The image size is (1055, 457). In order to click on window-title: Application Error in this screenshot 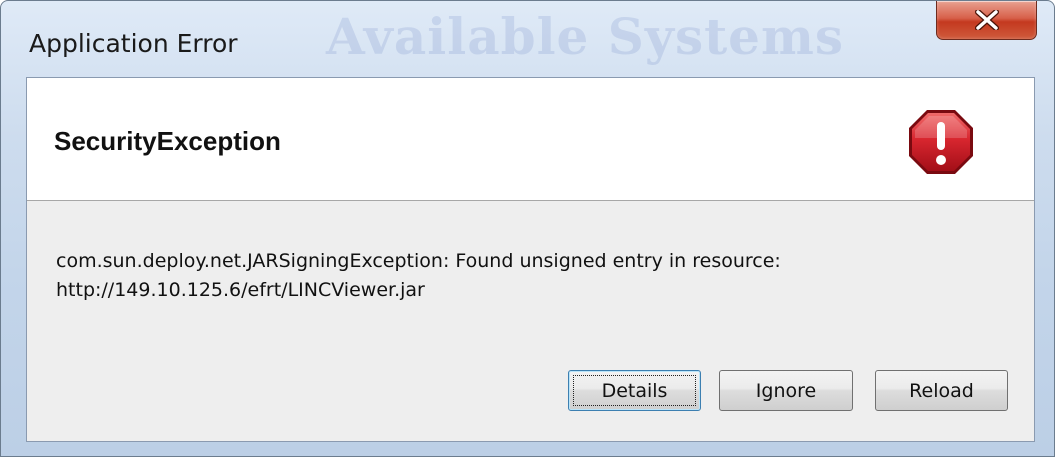, I will do `click(133, 43)`.